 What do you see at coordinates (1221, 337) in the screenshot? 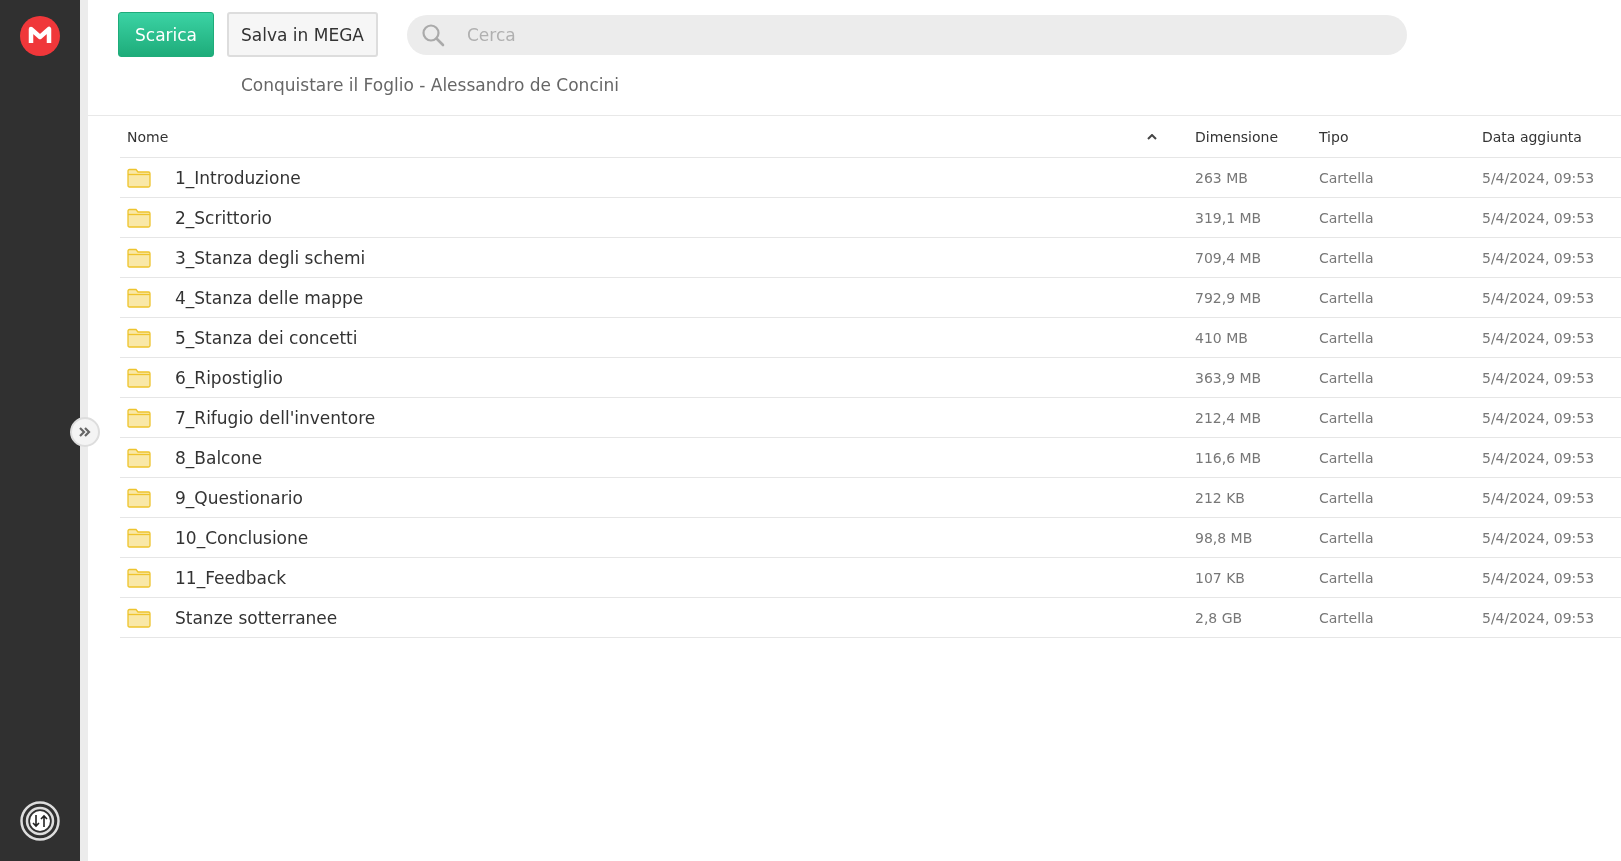
I see `size-cell: 410 MB` at bounding box center [1221, 337].